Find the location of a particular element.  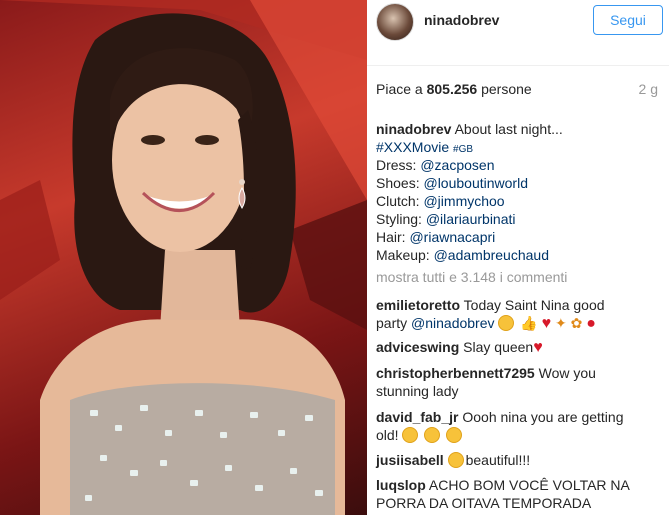

comment-text: PORRA DA OITAVA TEMPORADA is located at coordinates (484, 503).